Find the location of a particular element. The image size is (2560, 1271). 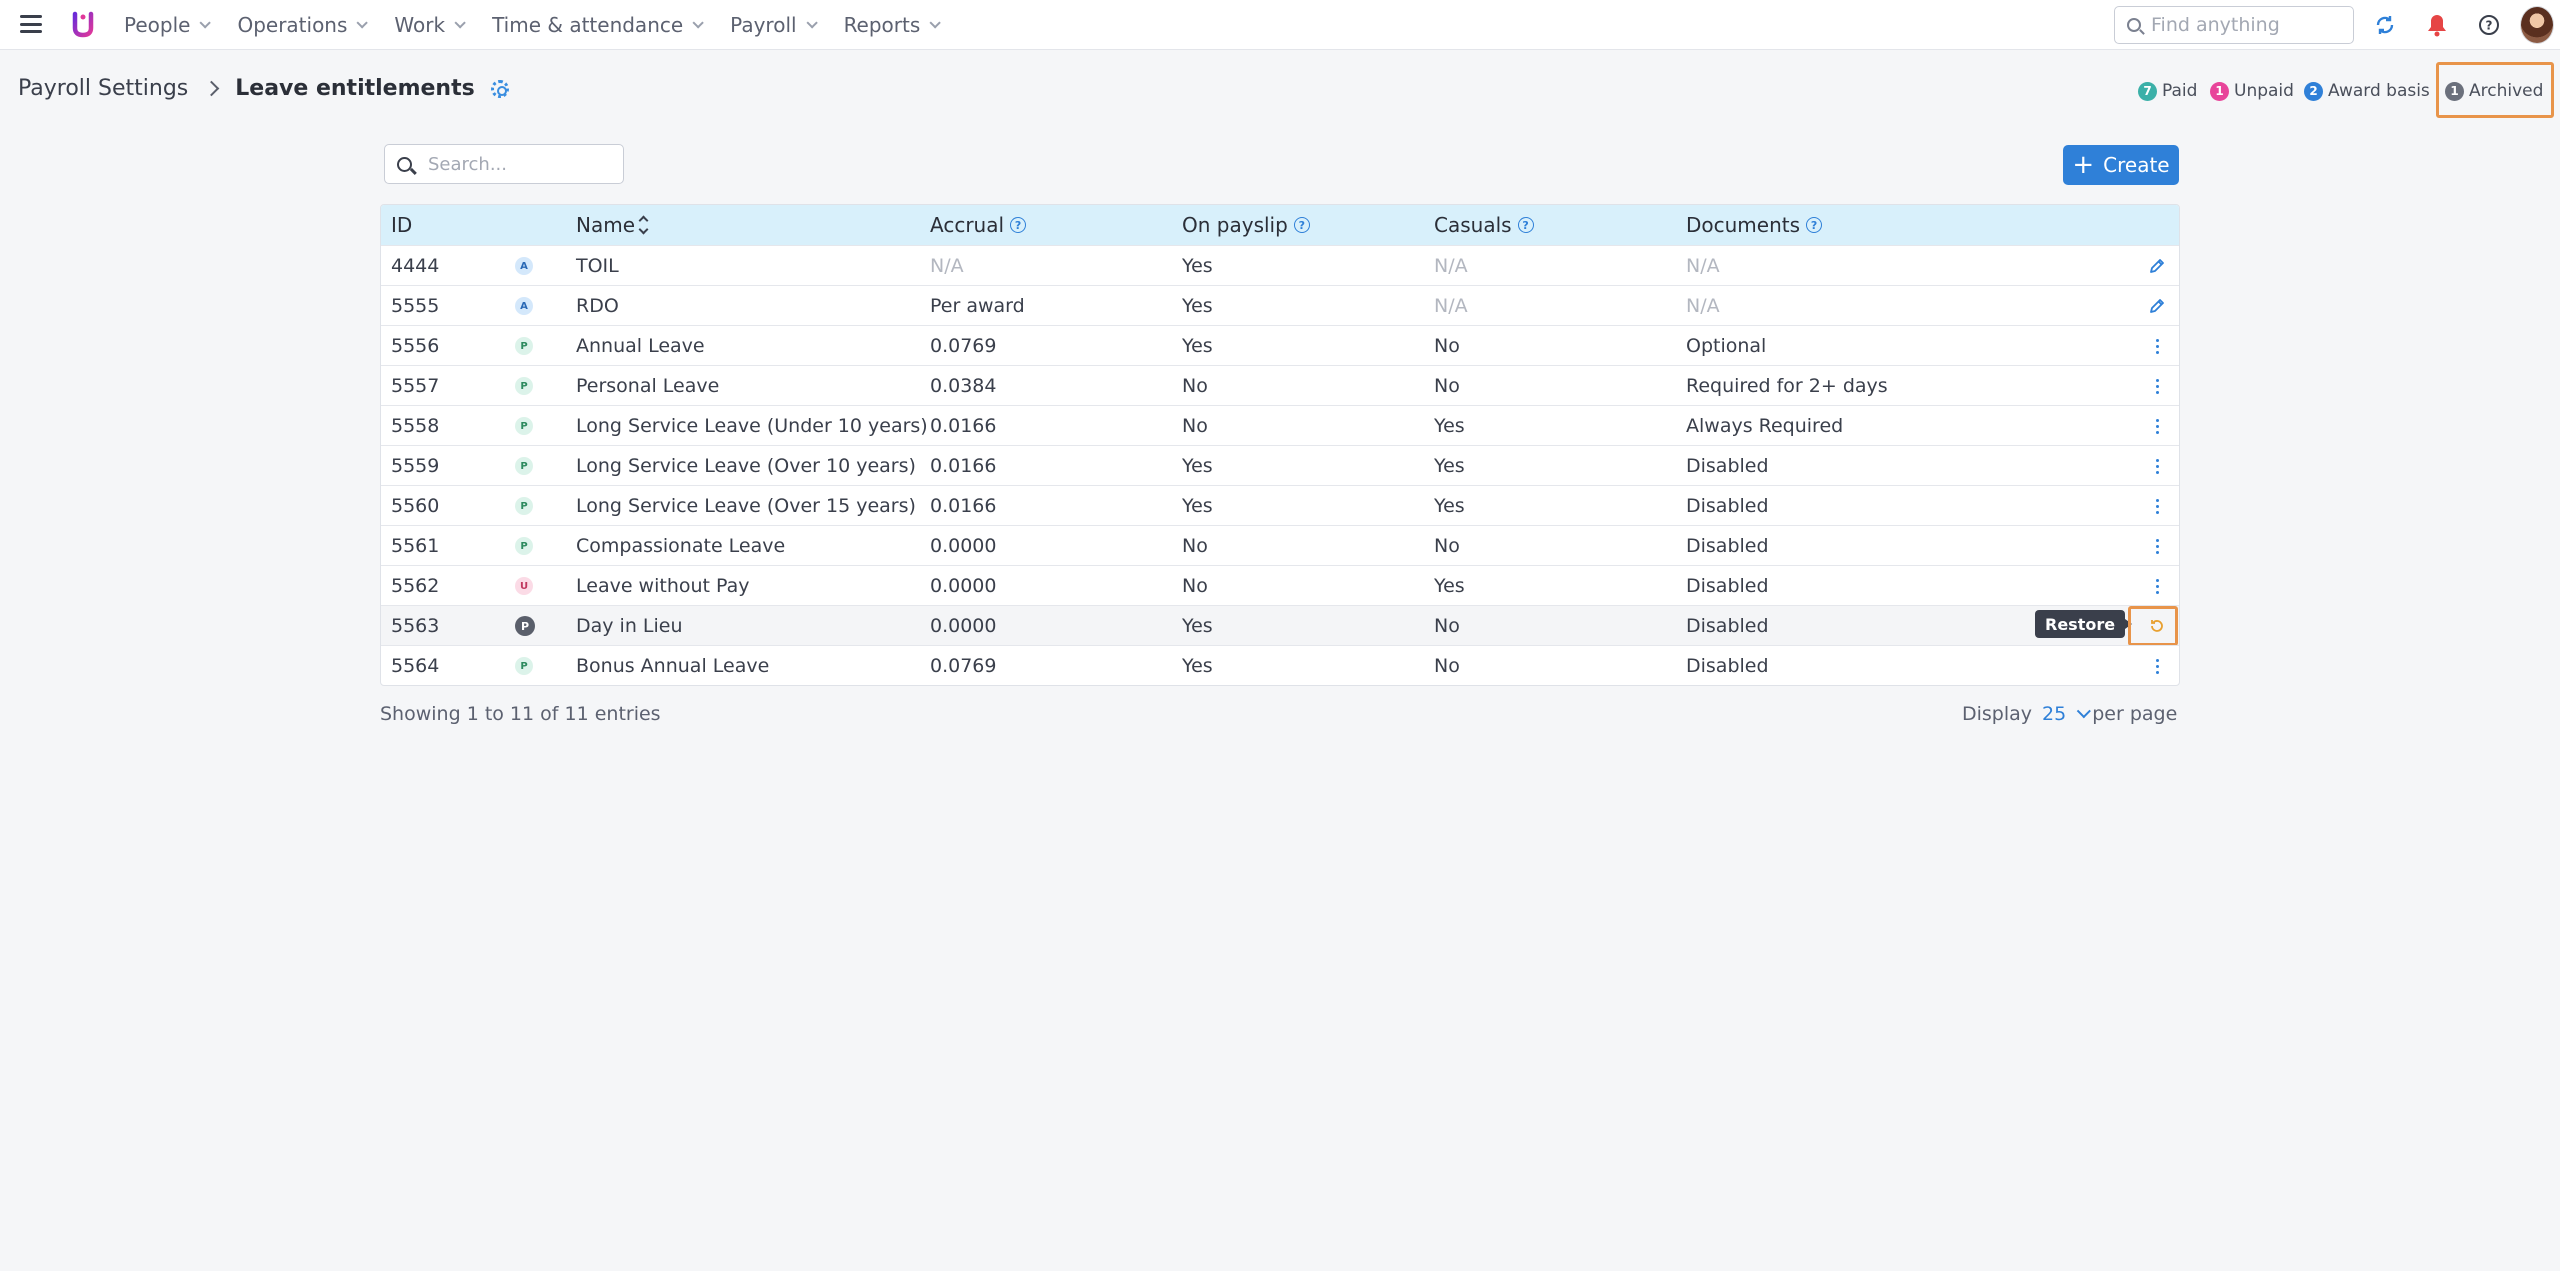

global-search is located at coordinates (2234, 25).